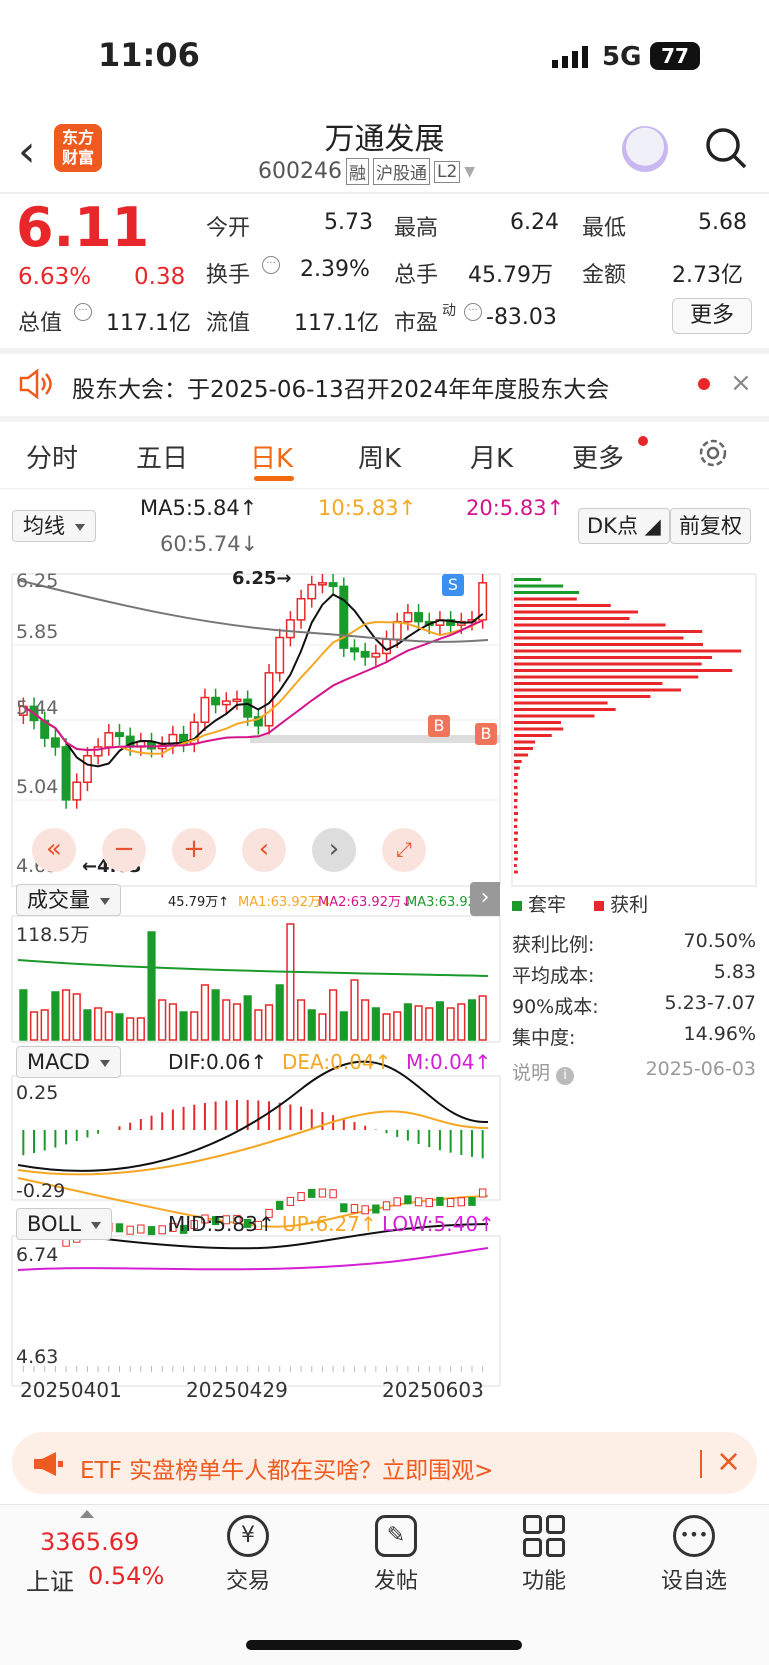 The height and width of the screenshot is (1665, 769). What do you see at coordinates (89, 1542) in the screenshot?
I see `index-value: 3365.69` at bounding box center [89, 1542].